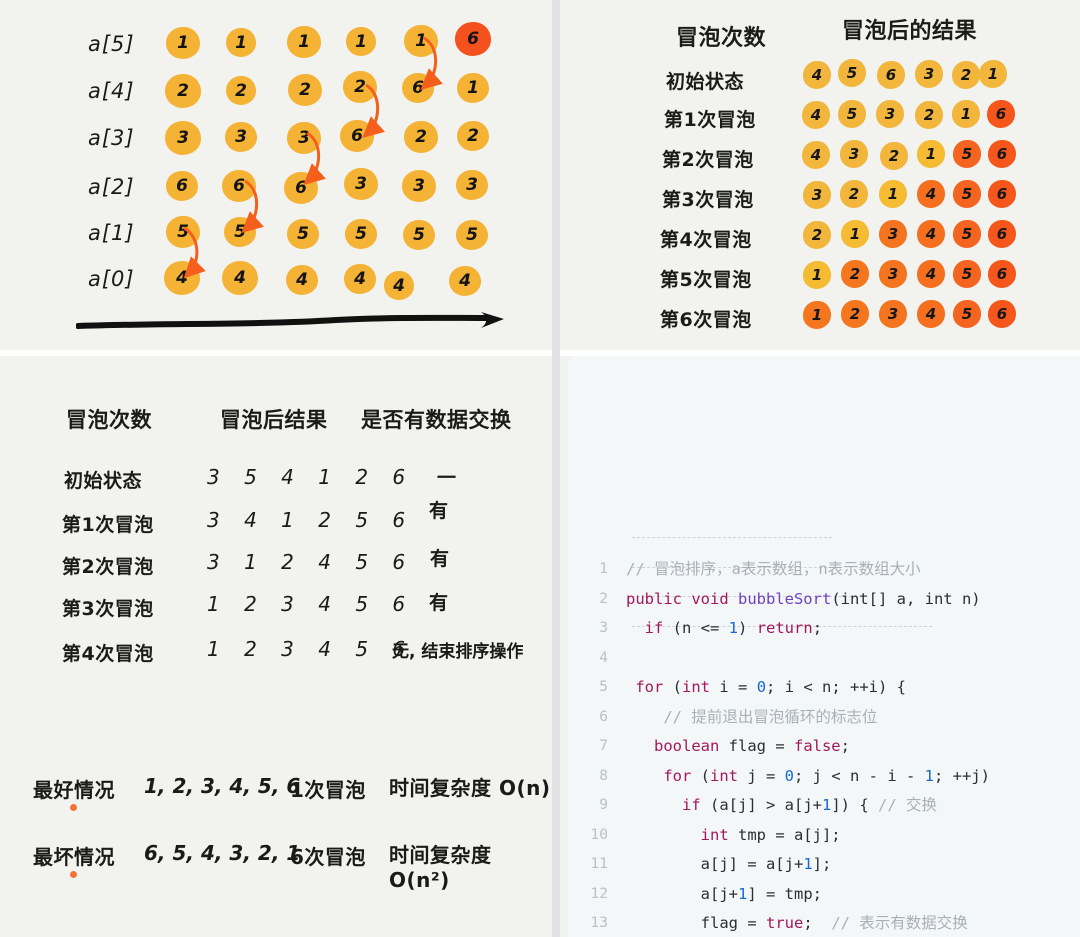  I want to click on tr-bubble-1-5: 6, so click(1001, 114).